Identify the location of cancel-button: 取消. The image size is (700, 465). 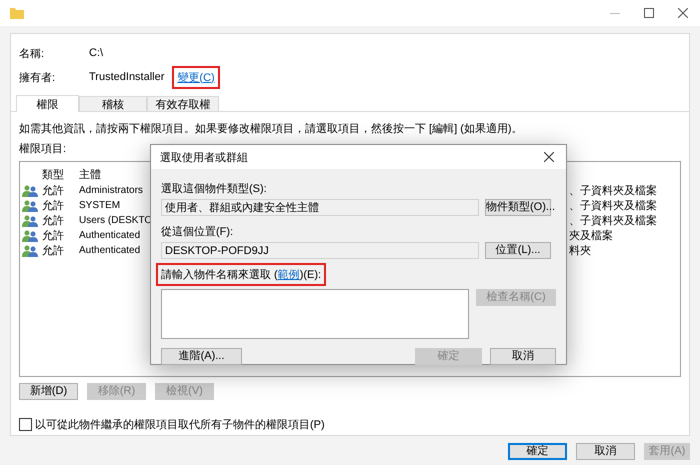
(523, 356).